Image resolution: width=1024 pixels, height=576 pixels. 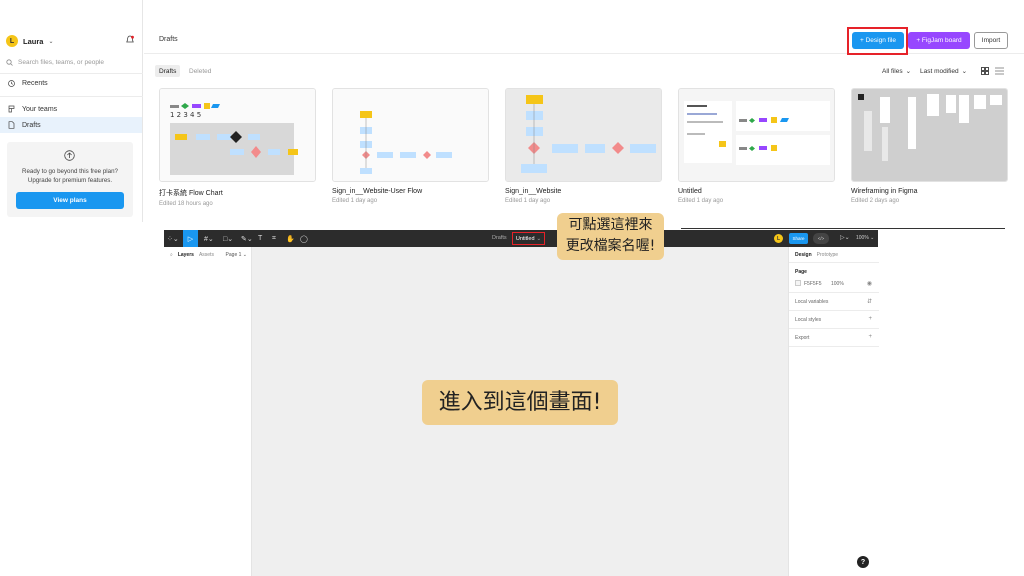 I want to click on file-card: Wireframing in Figma Edited 2 days ago, so click(x=929, y=146).